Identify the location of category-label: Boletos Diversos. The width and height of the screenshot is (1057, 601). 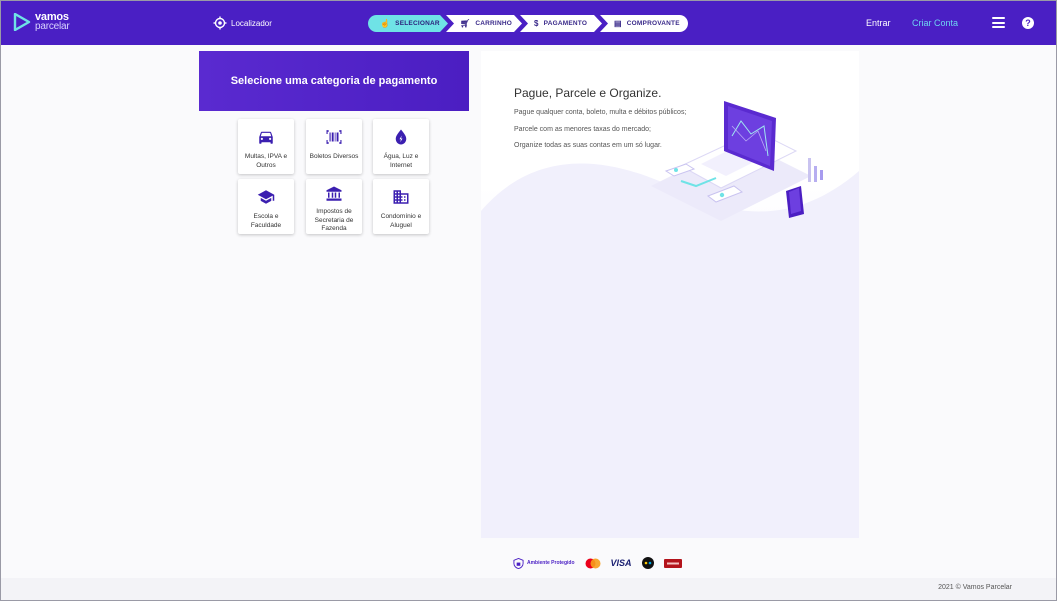
(334, 156).